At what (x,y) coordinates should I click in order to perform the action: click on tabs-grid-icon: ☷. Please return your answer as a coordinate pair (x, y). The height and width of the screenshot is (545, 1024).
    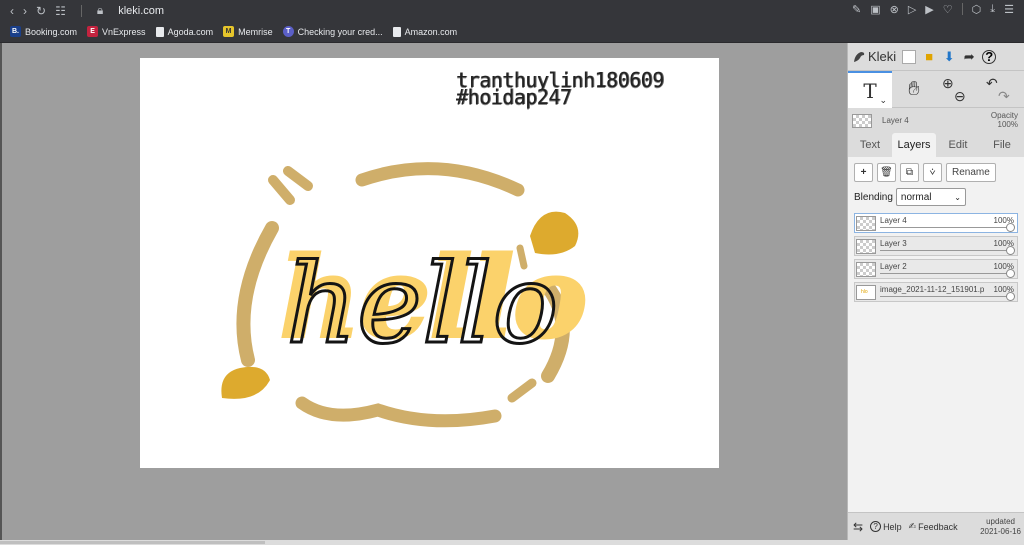
    Looking at the image, I should click on (60, 11).